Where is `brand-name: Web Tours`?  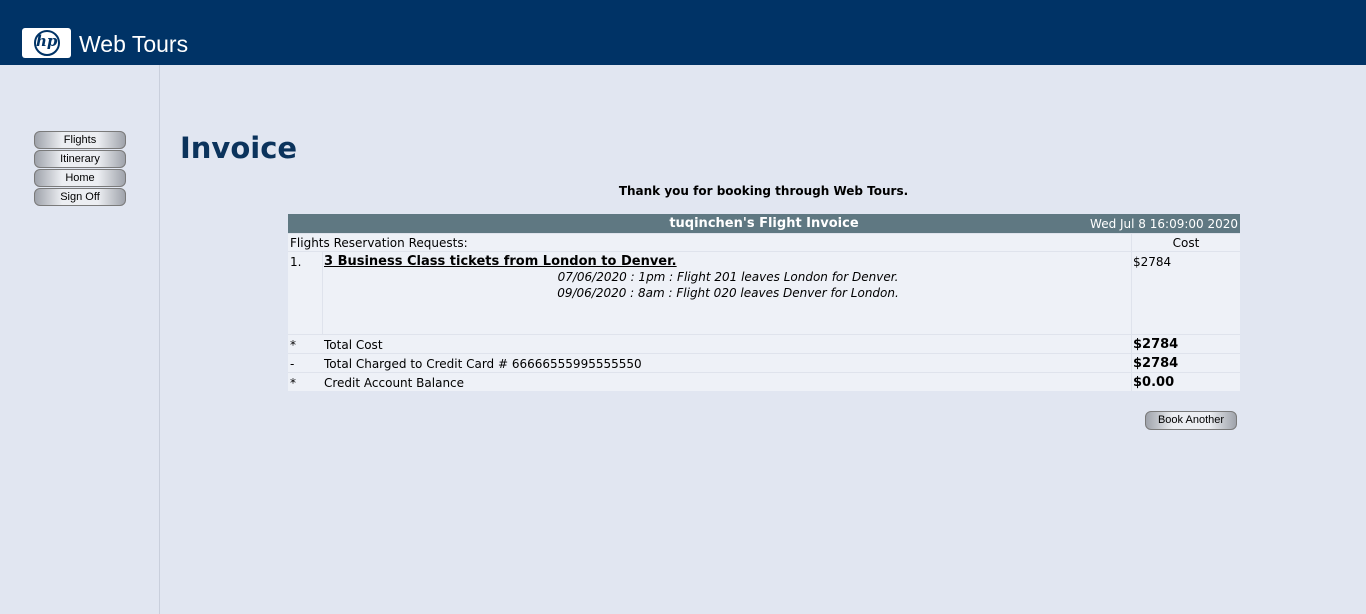
brand-name: Web Tours is located at coordinates (134, 44).